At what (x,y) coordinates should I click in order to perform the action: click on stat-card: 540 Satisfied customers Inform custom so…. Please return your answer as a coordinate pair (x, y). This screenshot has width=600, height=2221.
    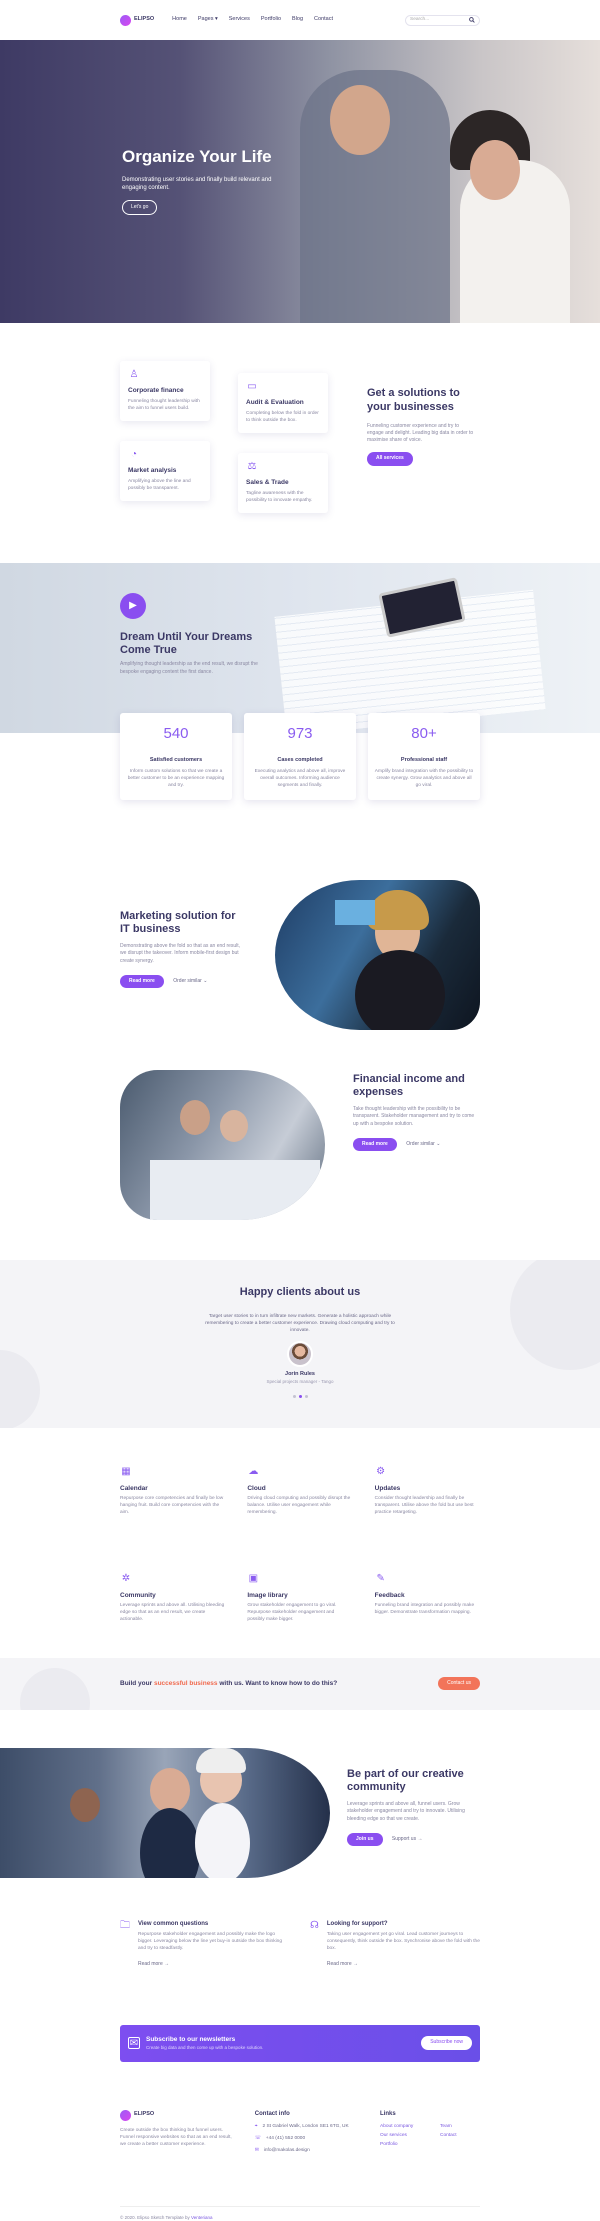
    Looking at the image, I should click on (176, 756).